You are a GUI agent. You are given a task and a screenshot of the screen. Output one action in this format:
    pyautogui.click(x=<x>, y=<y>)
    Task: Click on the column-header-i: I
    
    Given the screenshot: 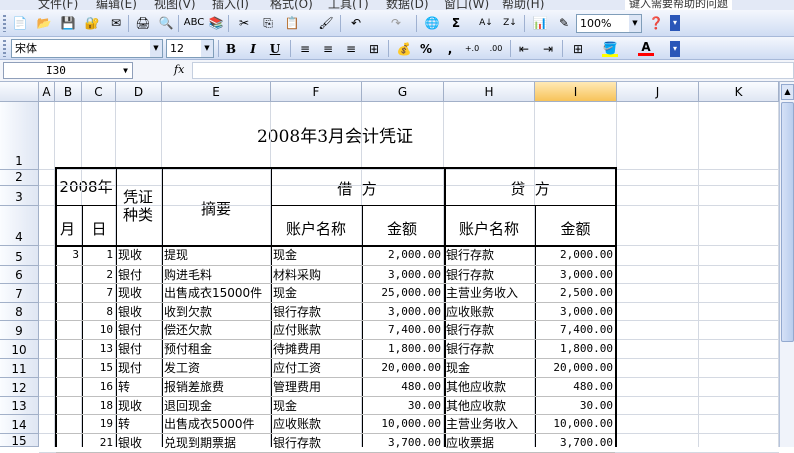 What is the action you would take?
    pyautogui.click(x=576, y=92)
    